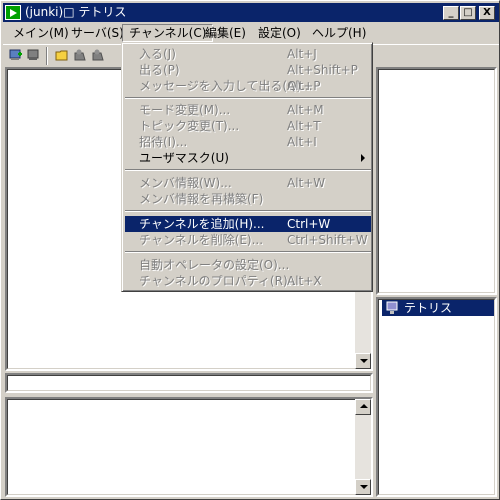 The image size is (500, 500). Describe the element at coordinates (339, 33) in the screenshot. I see `menu-help: ヘルプ(H)` at that location.